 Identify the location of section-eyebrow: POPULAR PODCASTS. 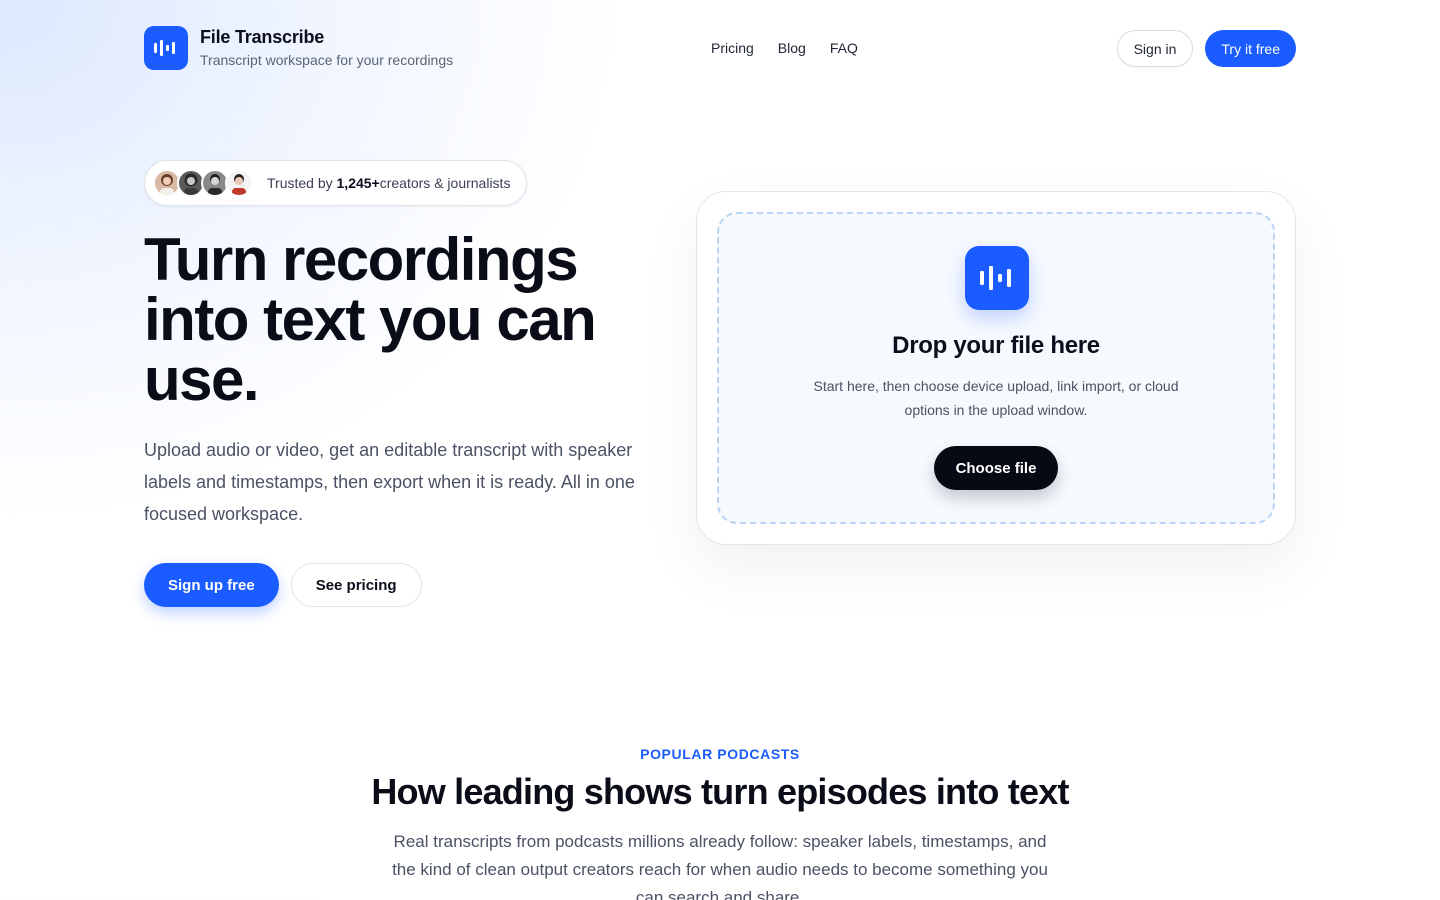
(720, 754).